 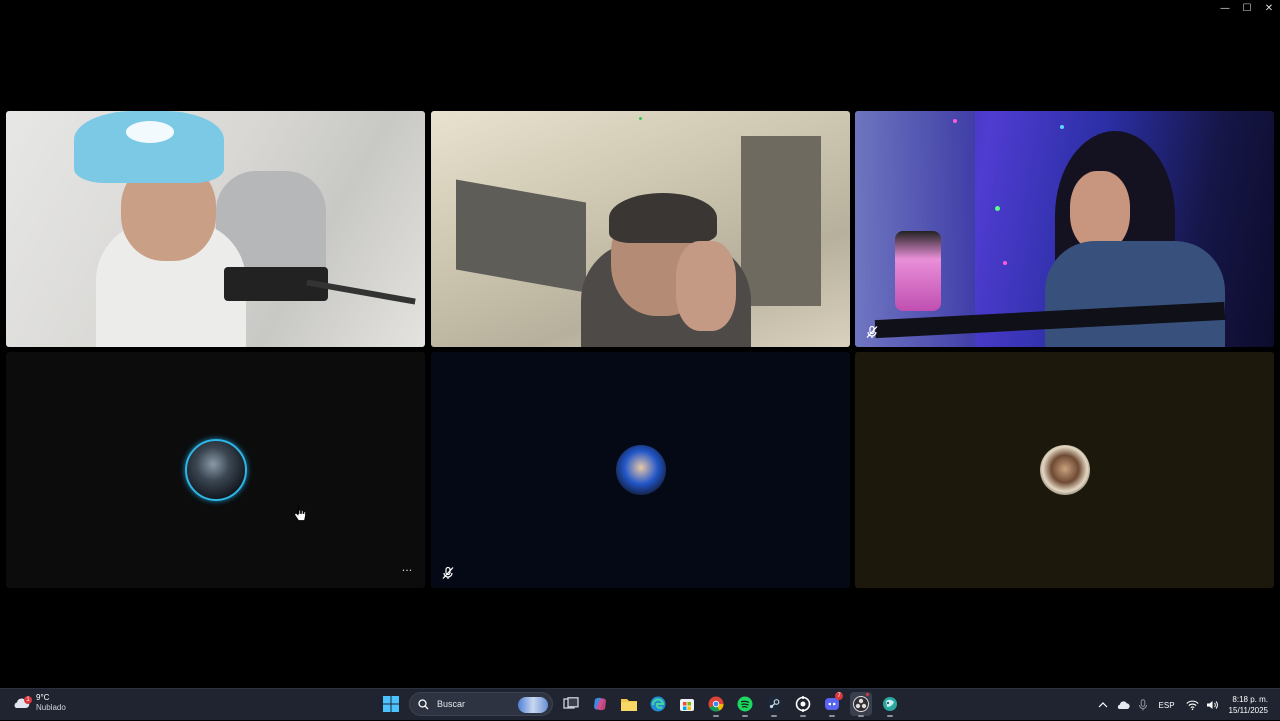 I want to click on spotify-icon, so click(x=745, y=704).